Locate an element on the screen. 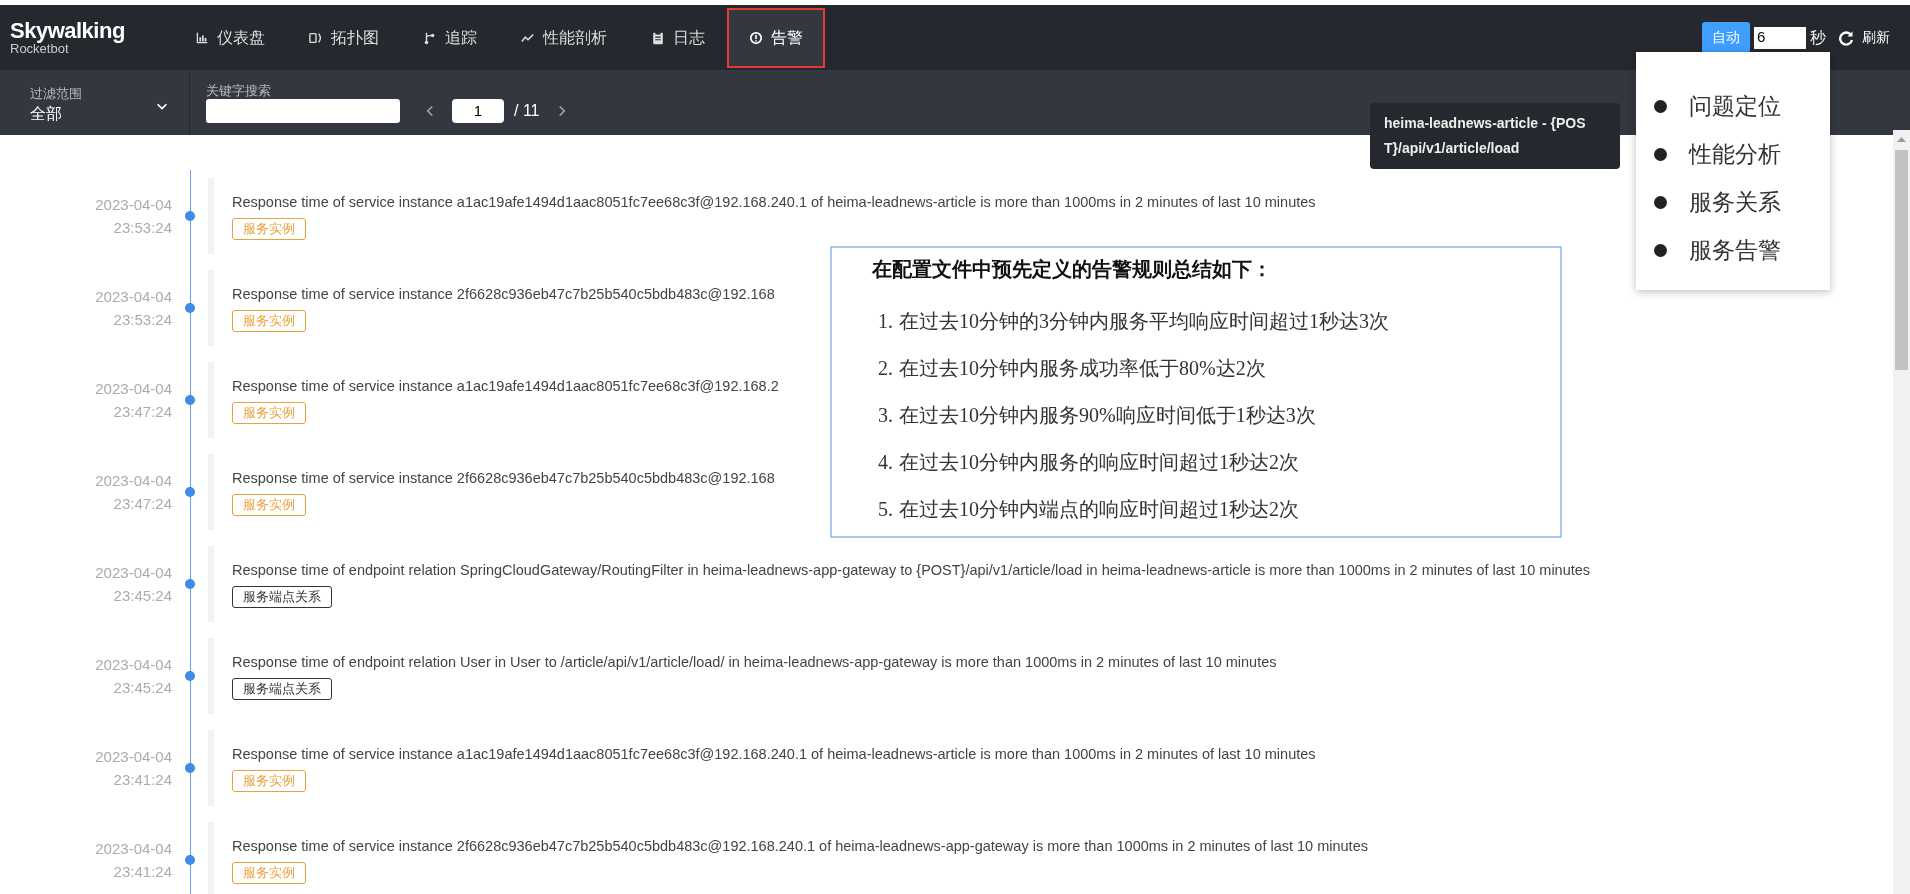 The image size is (1910, 894). unit-label: 秒 is located at coordinates (1818, 37).